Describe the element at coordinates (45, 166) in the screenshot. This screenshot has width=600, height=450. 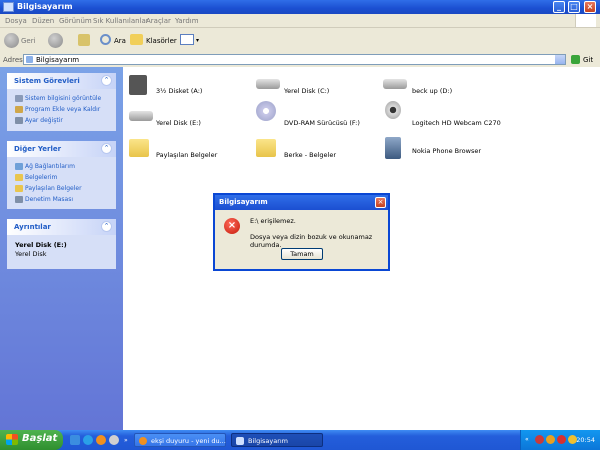
I see `link-network-connections: Ağ Bağlantılarım` at that location.